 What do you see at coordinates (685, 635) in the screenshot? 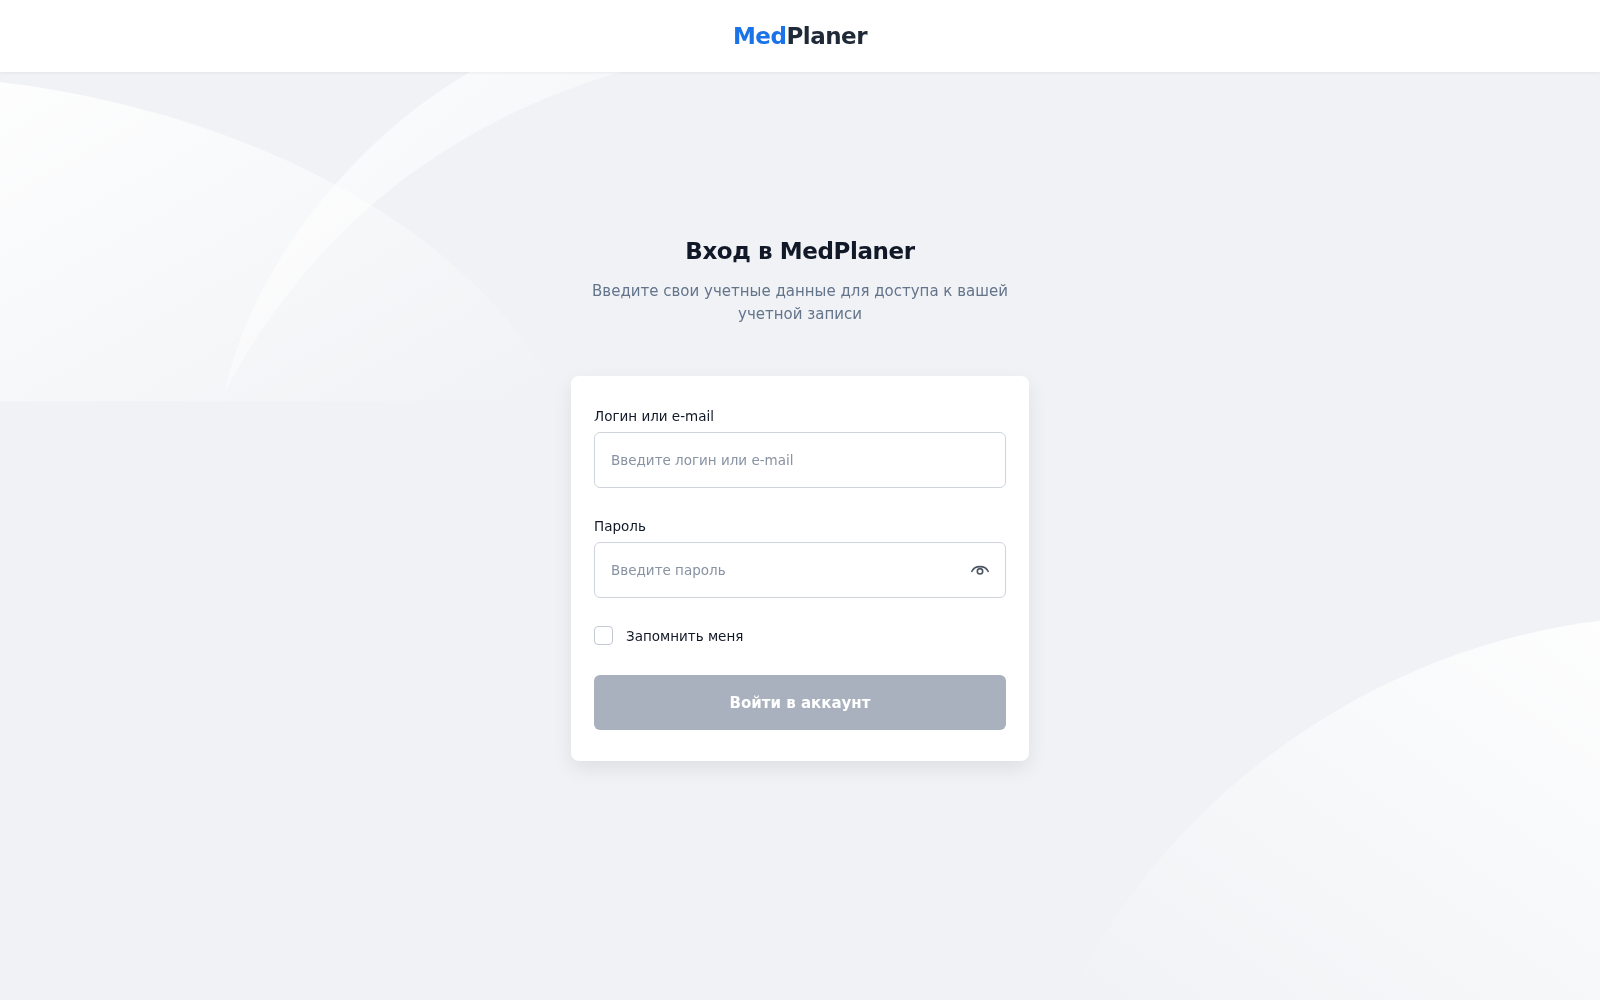
I see `remember-label: Запомнить меня` at bounding box center [685, 635].